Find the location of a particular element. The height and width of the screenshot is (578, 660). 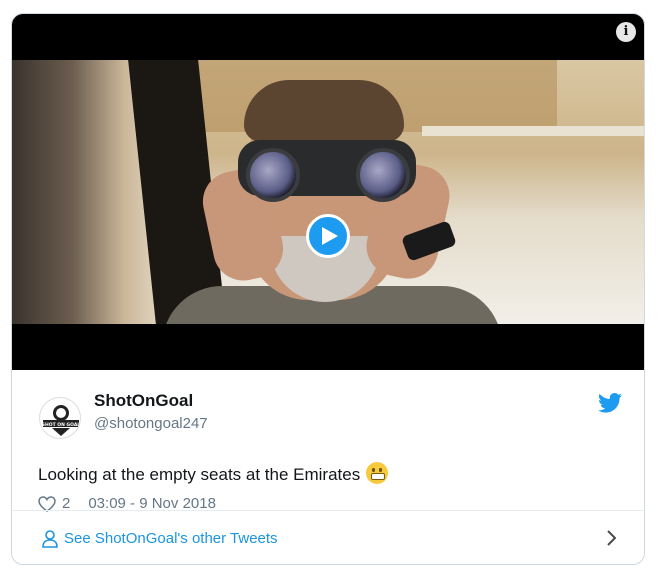

play-icon is located at coordinates (330, 236).